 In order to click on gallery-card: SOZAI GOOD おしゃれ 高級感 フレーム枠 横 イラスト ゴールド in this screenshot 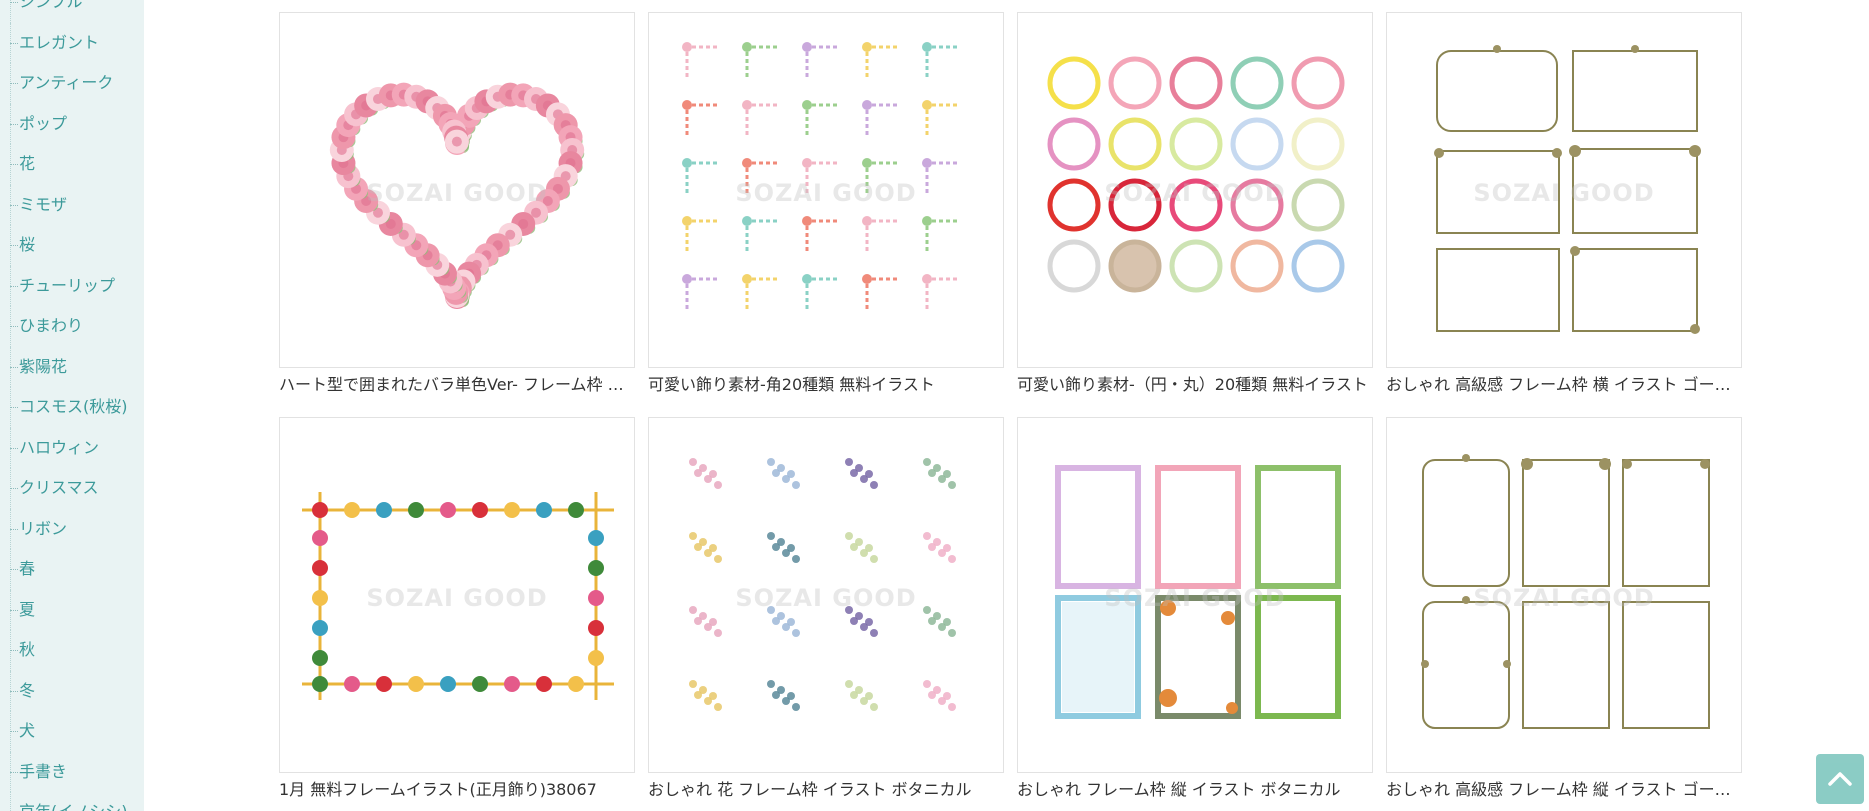, I will do `click(1564, 204)`.